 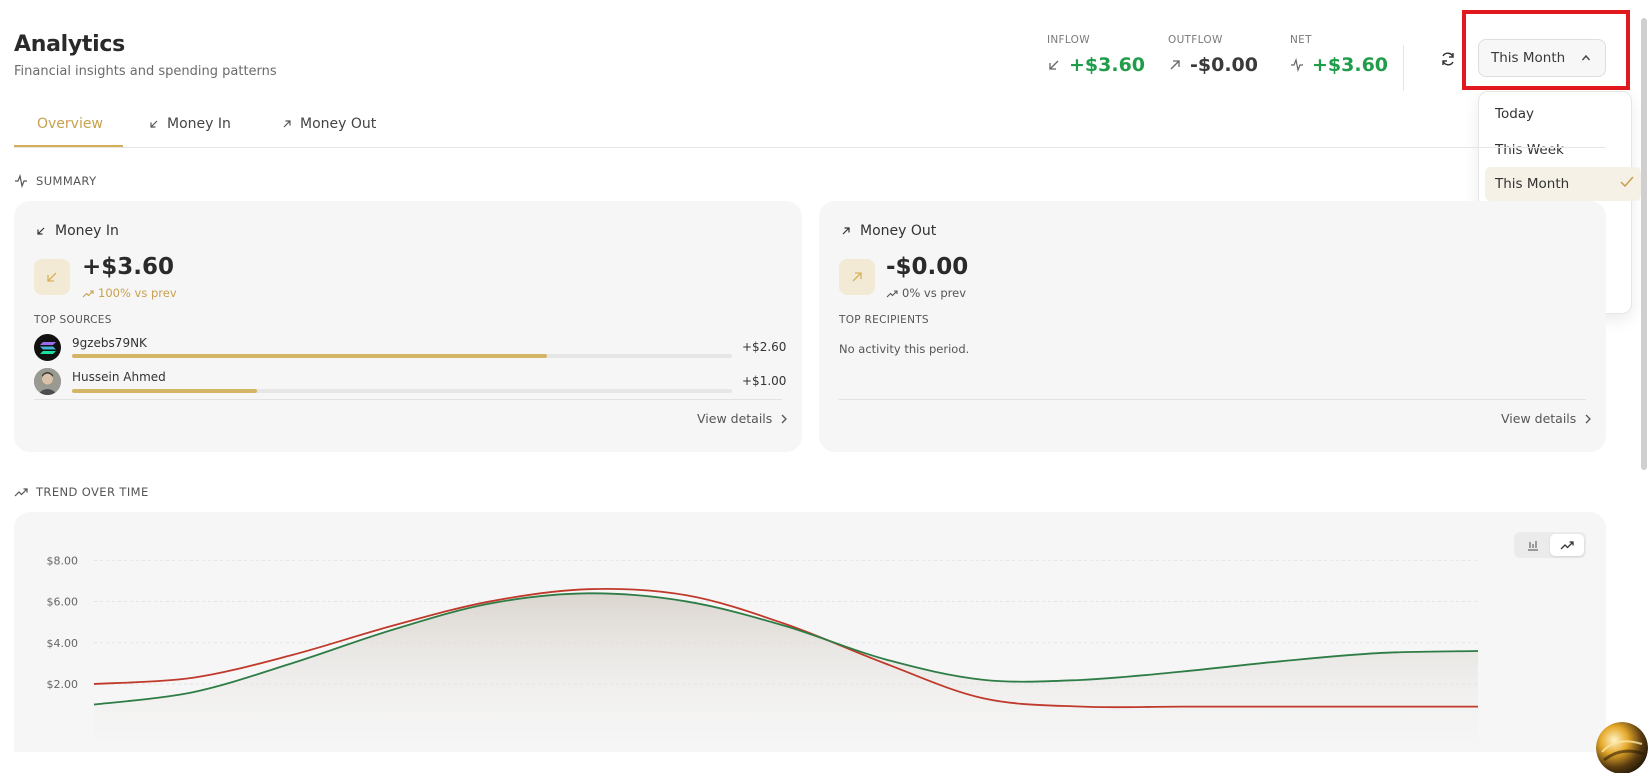 What do you see at coordinates (934, 293) in the screenshot?
I see `change-text: 0% vs prev` at bounding box center [934, 293].